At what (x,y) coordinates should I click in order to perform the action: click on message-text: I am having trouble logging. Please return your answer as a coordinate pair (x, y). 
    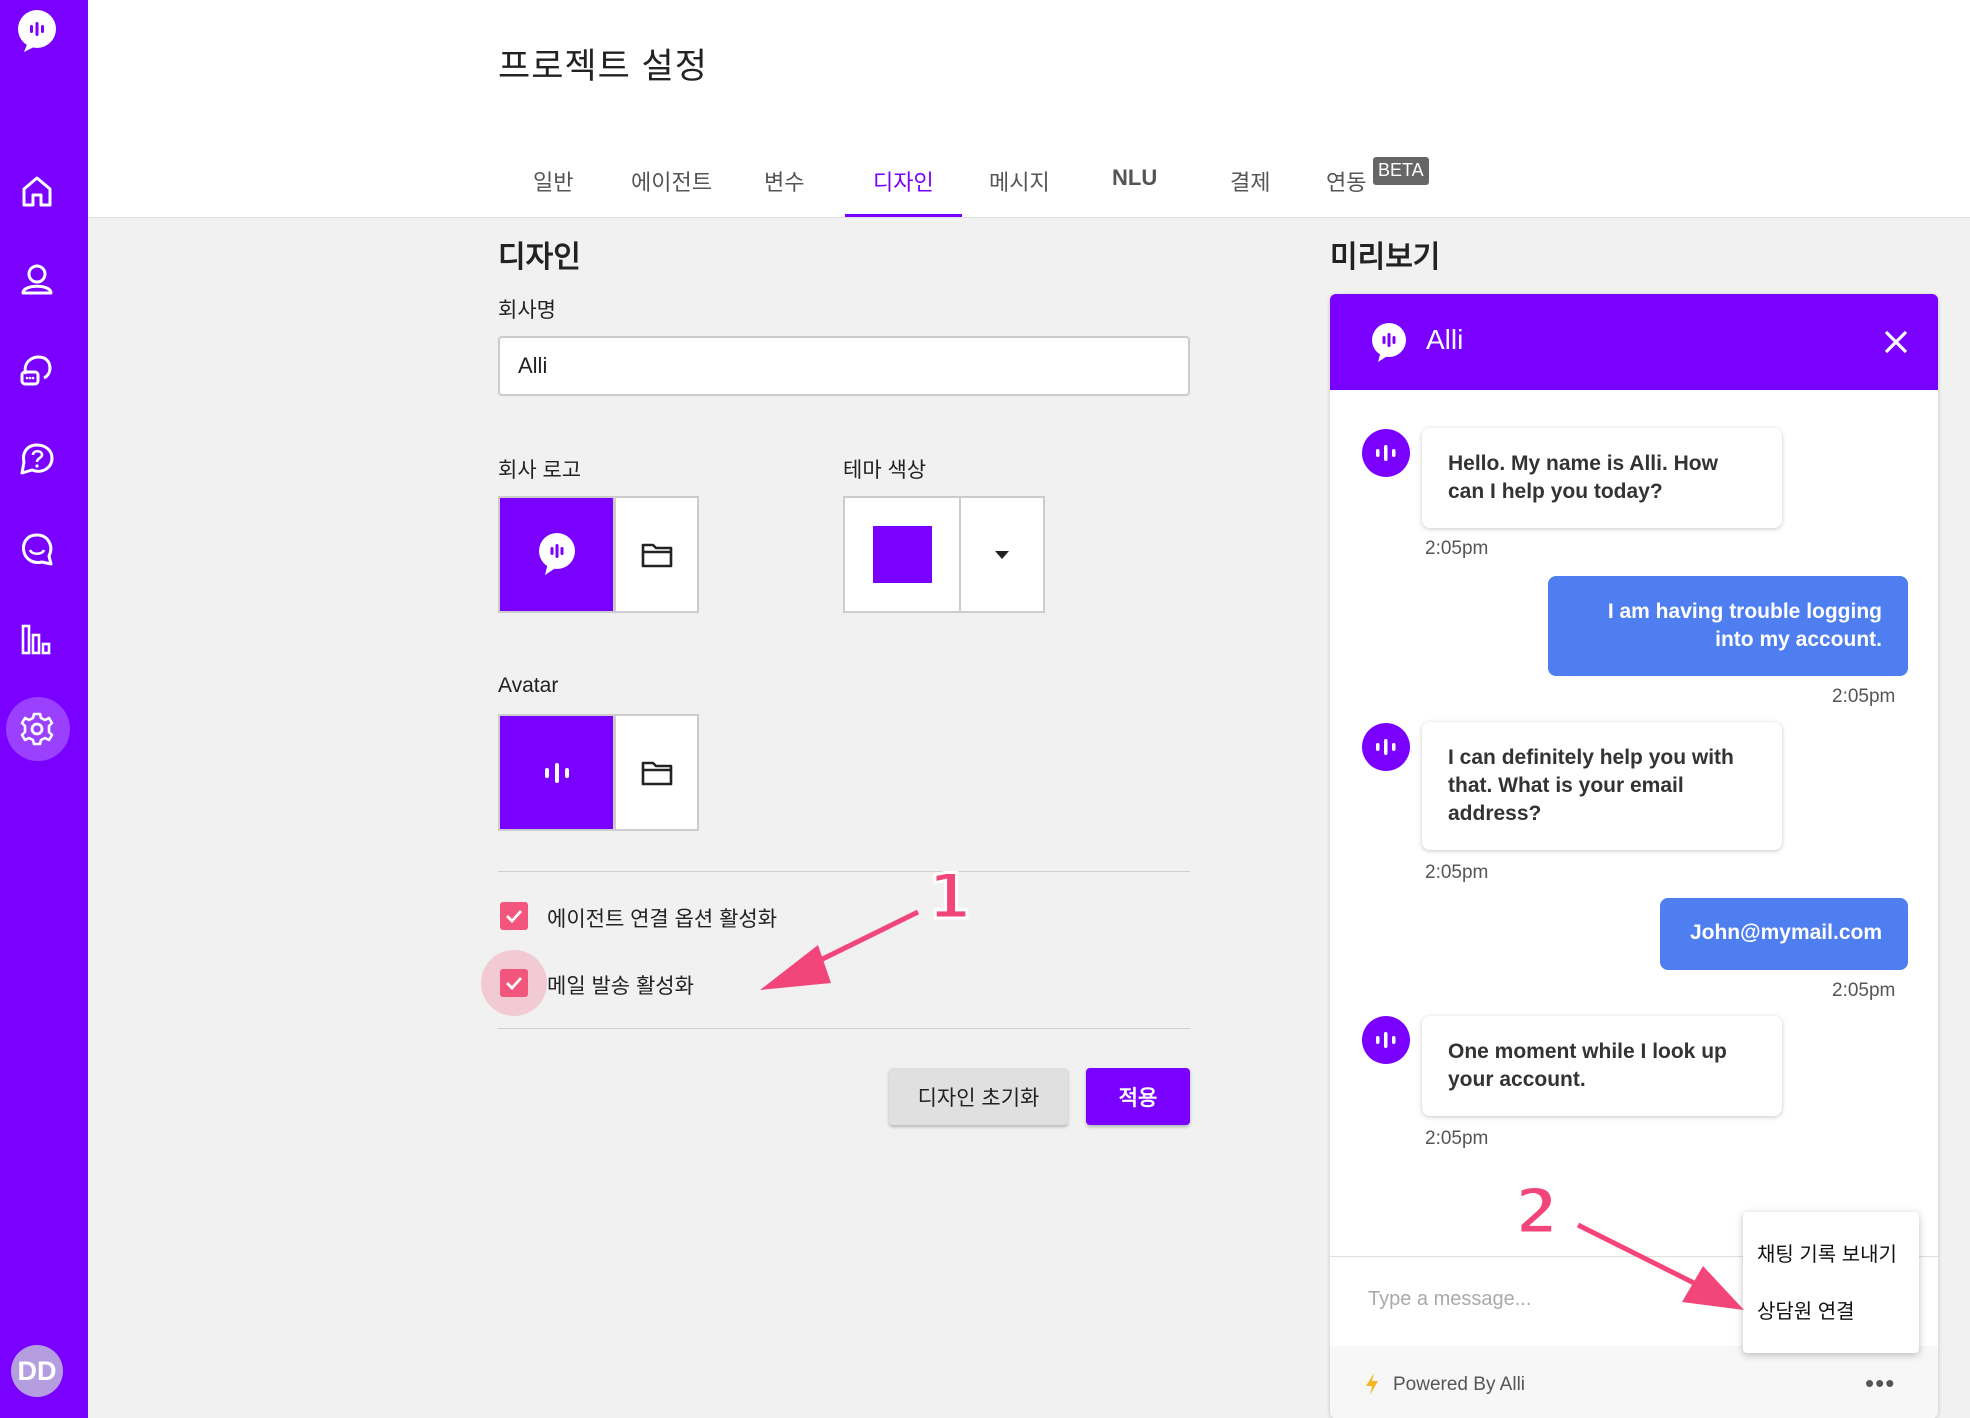
    Looking at the image, I should click on (1744, 611).